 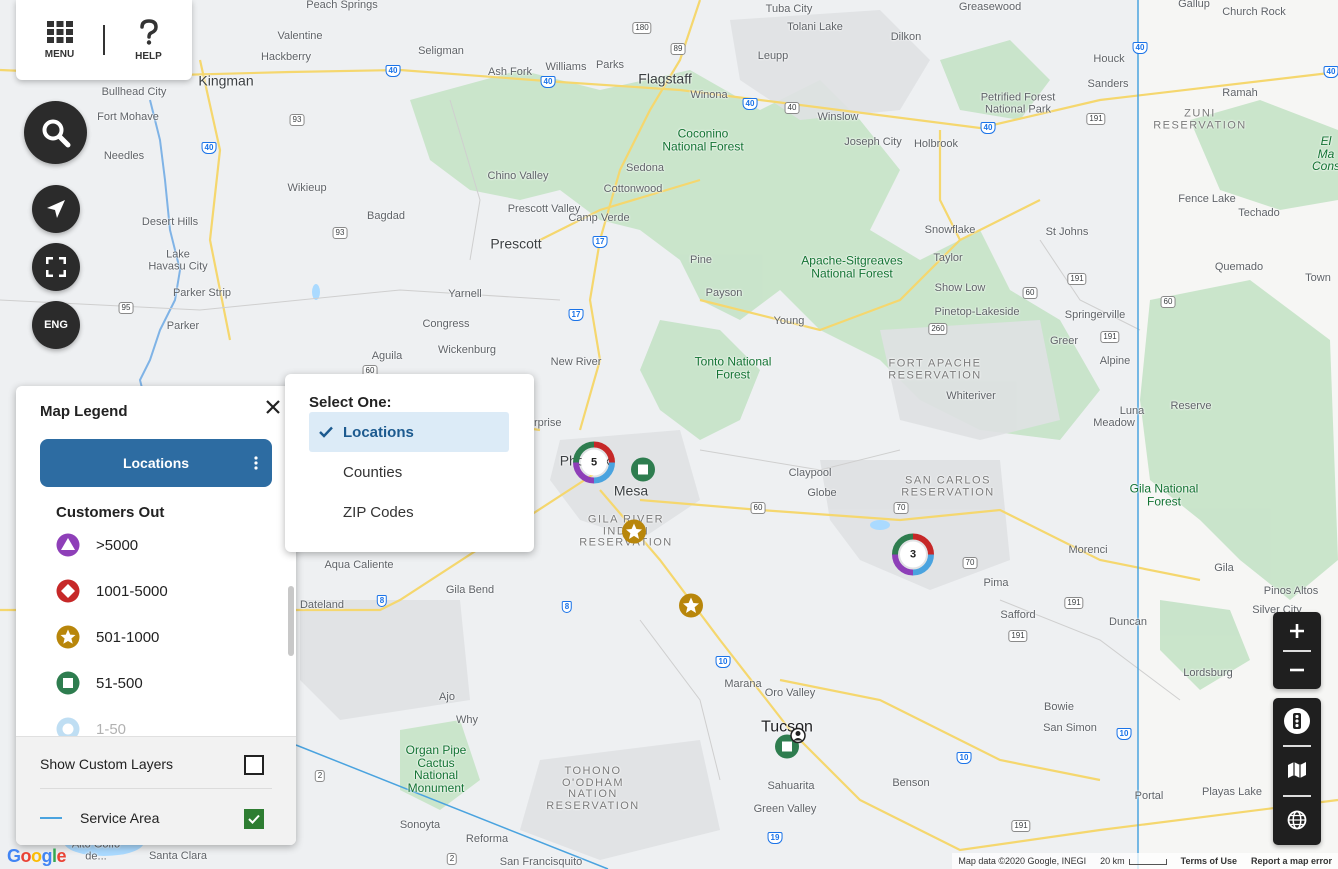 I want to click on layer-type-dropdown: Select One: Locations Counties ZIP Codes, so click(x=409, y=463).